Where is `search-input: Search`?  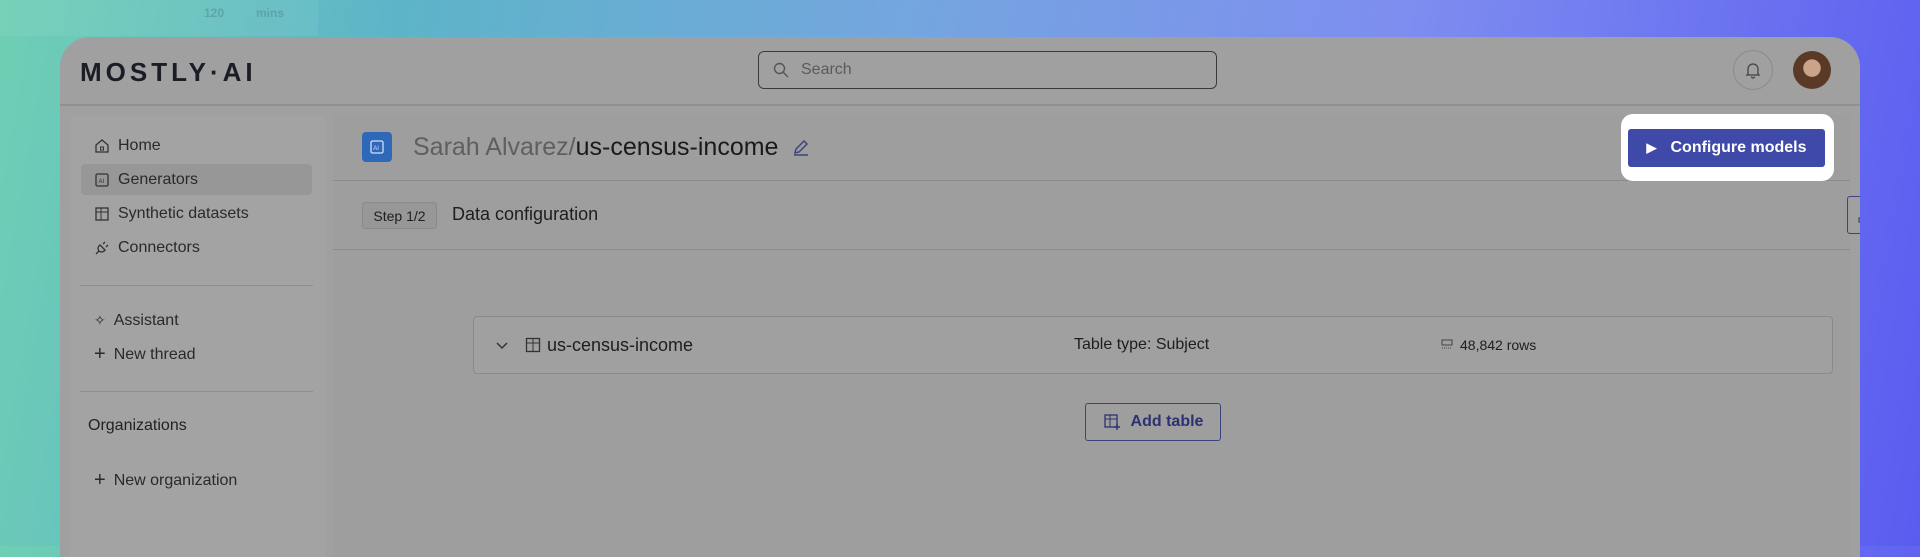
search-input: Search is located at coordinates (987, 70).